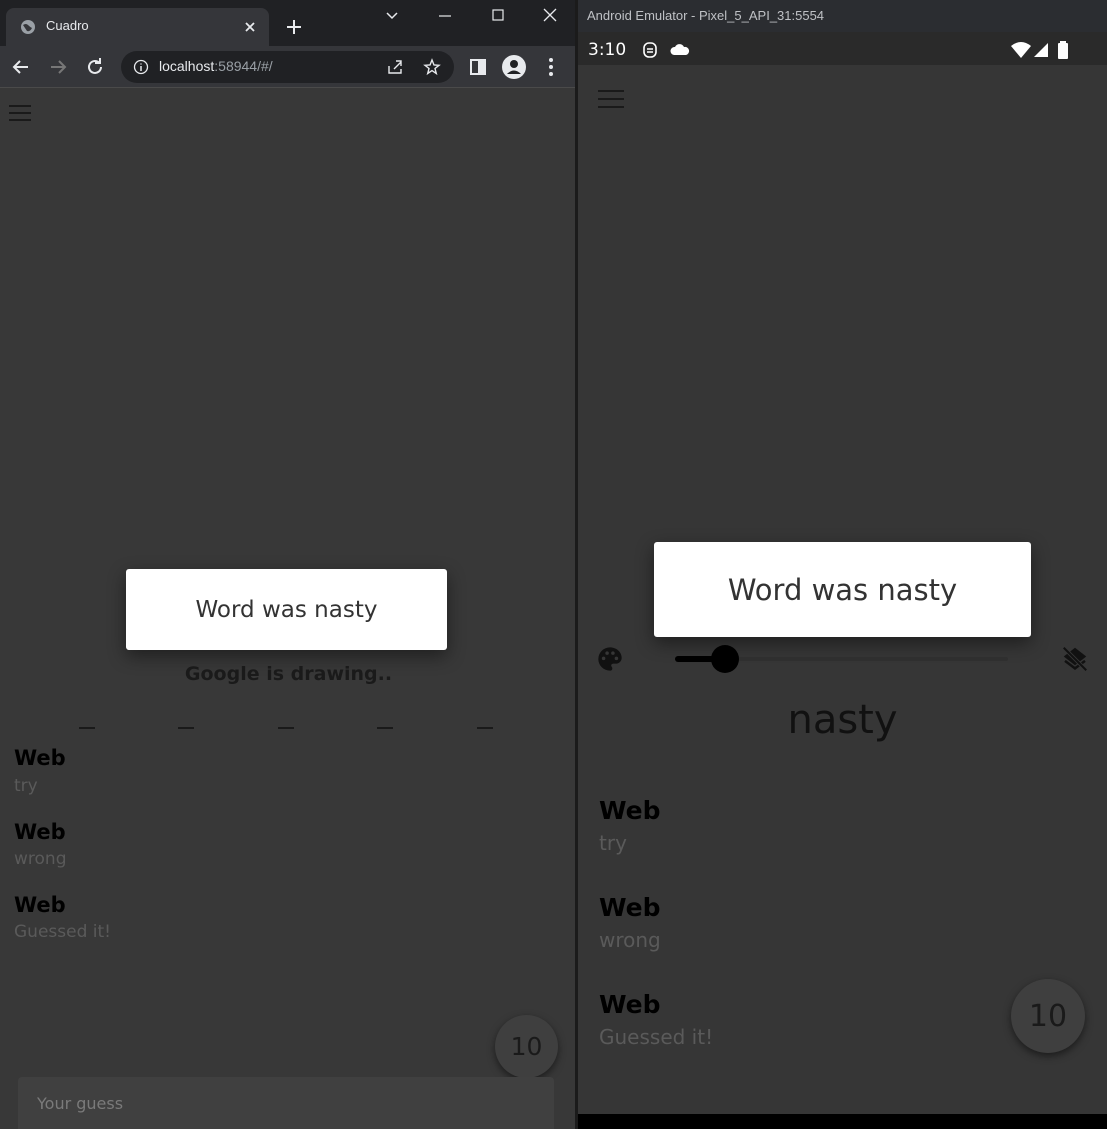 This screenshot has height=1129, width=1107. I want to click on android-nav-bar, so click(842, 1121).